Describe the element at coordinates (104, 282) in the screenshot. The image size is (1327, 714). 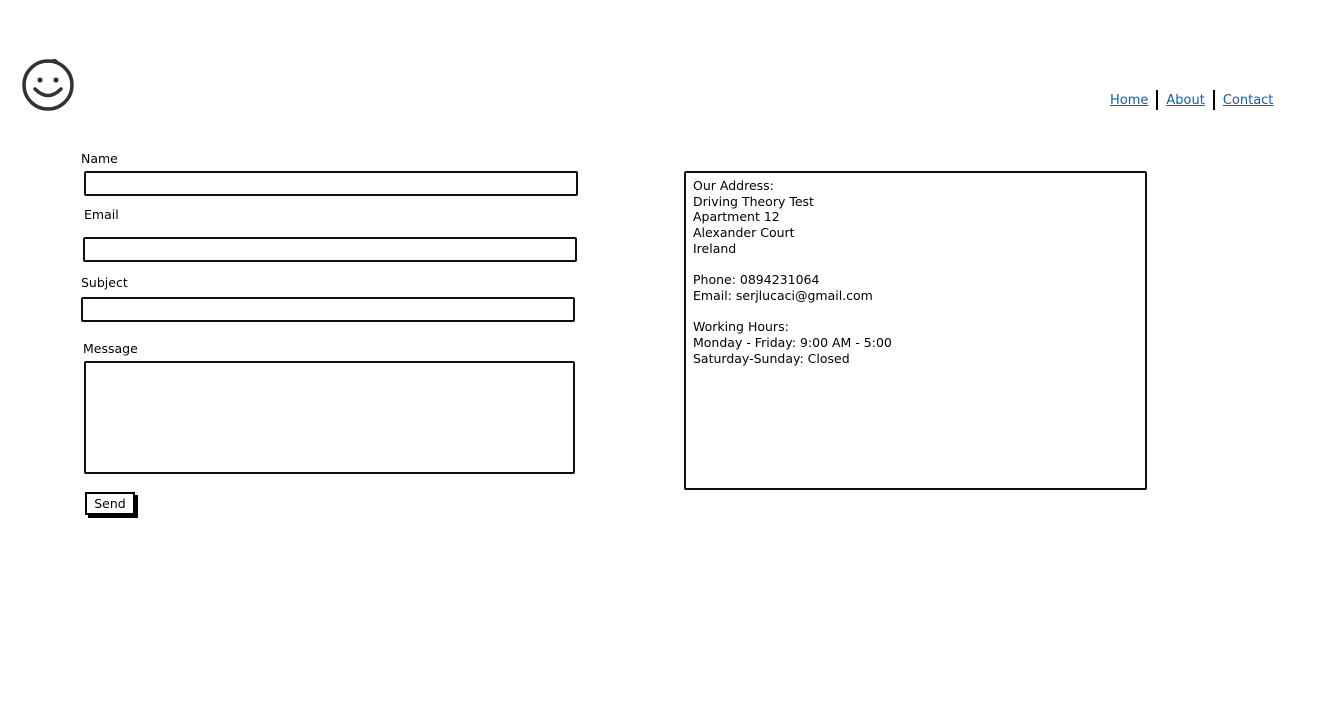
I see `subject-label: Subject` at that location.